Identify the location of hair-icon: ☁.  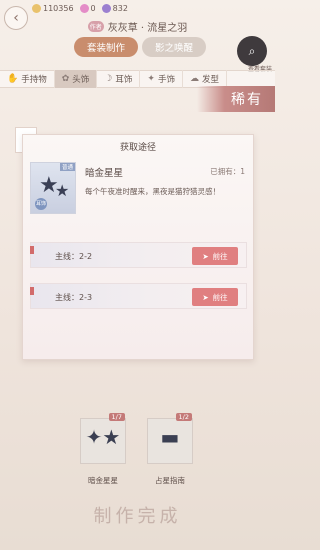
(194, 79).